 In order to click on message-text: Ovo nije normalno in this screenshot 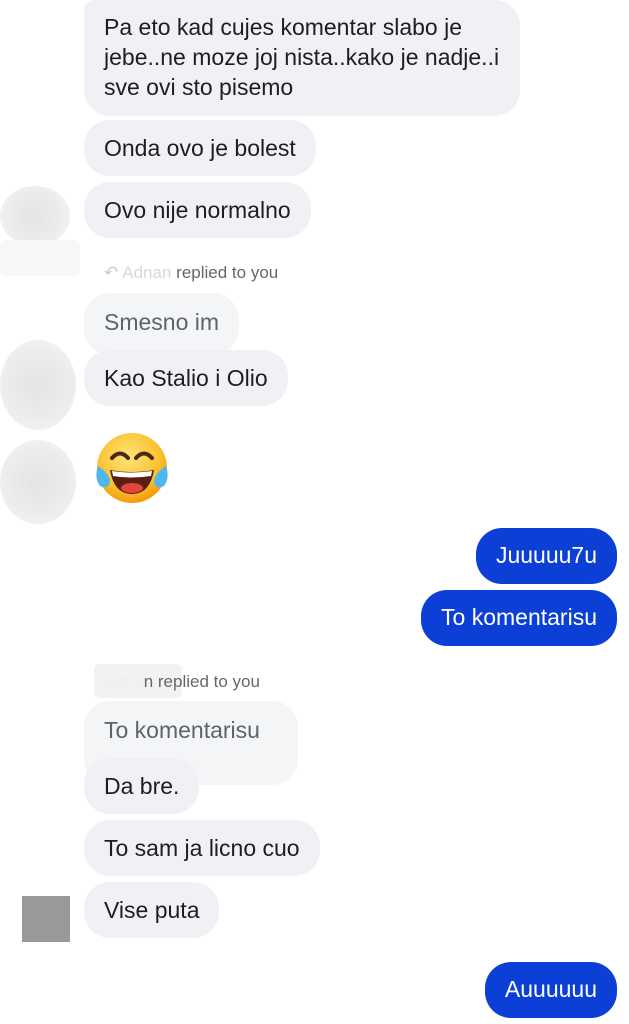, I will do `click(197, 210)`.